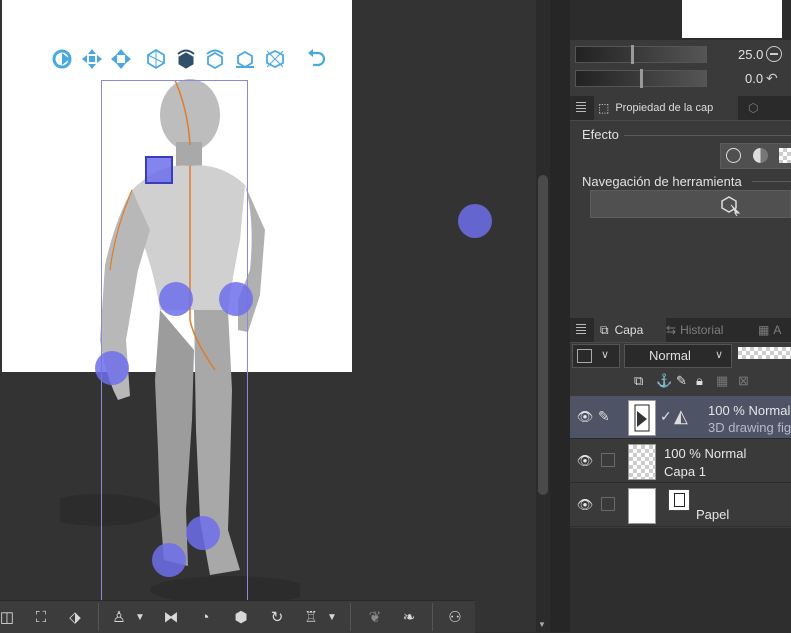 The width and height of the screenshot is (791, 633). I want to click on border-effect-icon, so click(733, 155).